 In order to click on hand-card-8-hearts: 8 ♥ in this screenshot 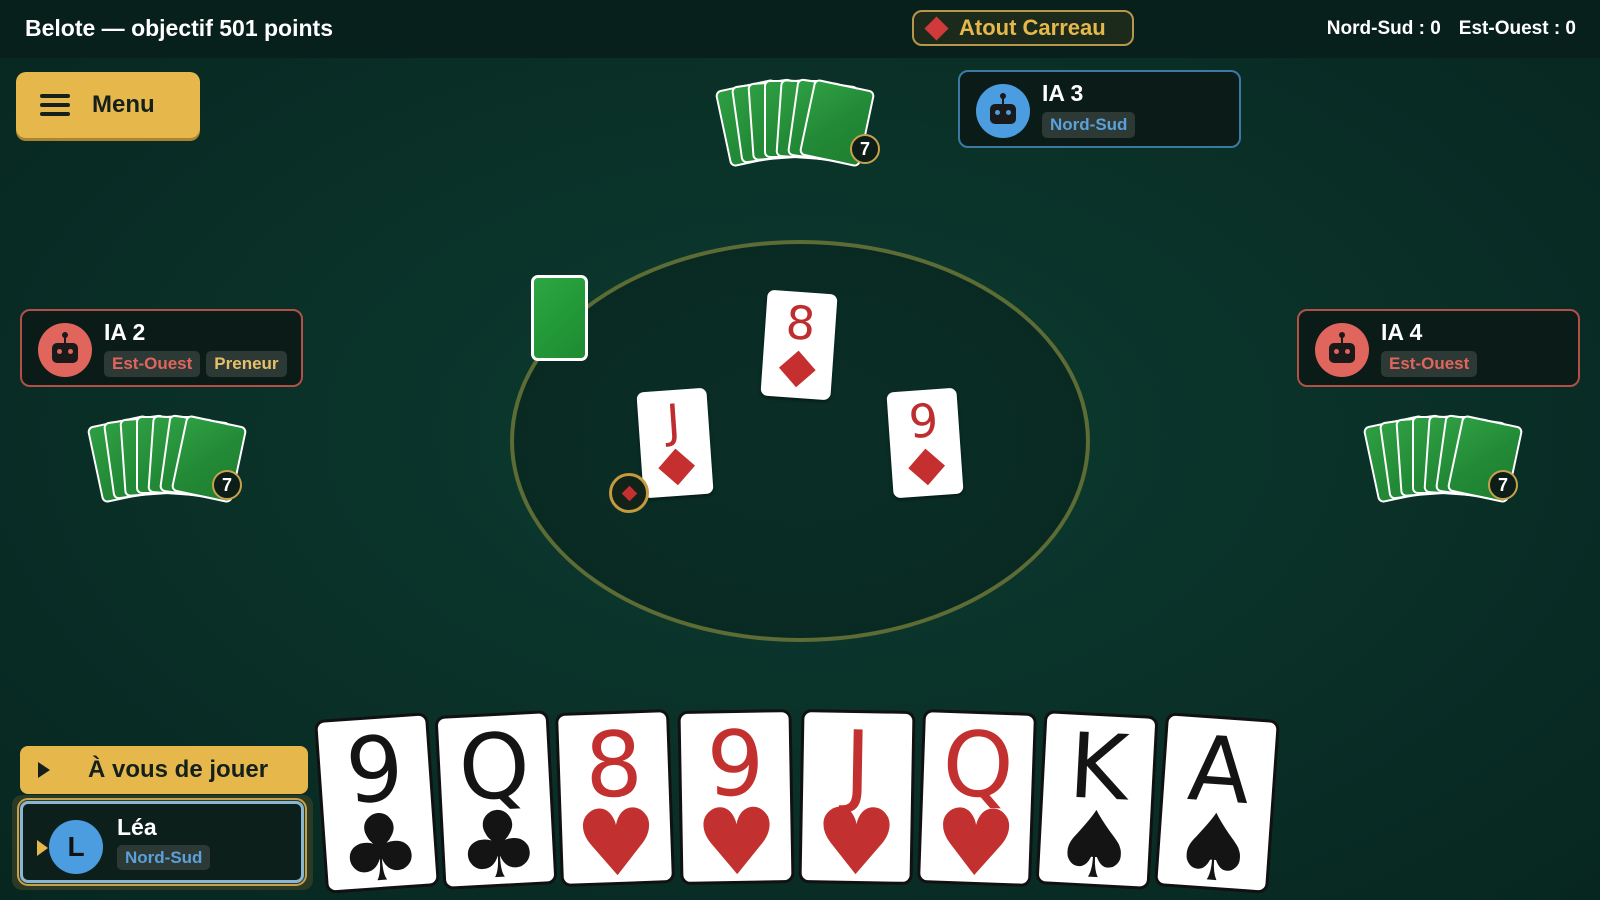, I will do `click(615, 798)`.